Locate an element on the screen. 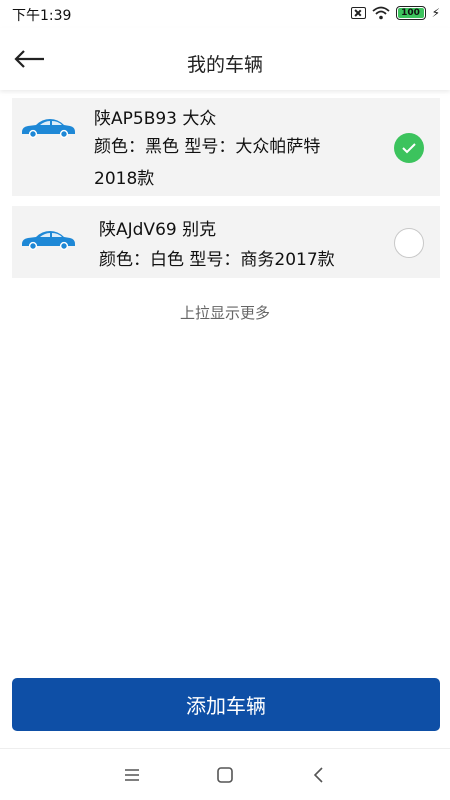  unselected-radio-icon is located at coordinates (409, 243).